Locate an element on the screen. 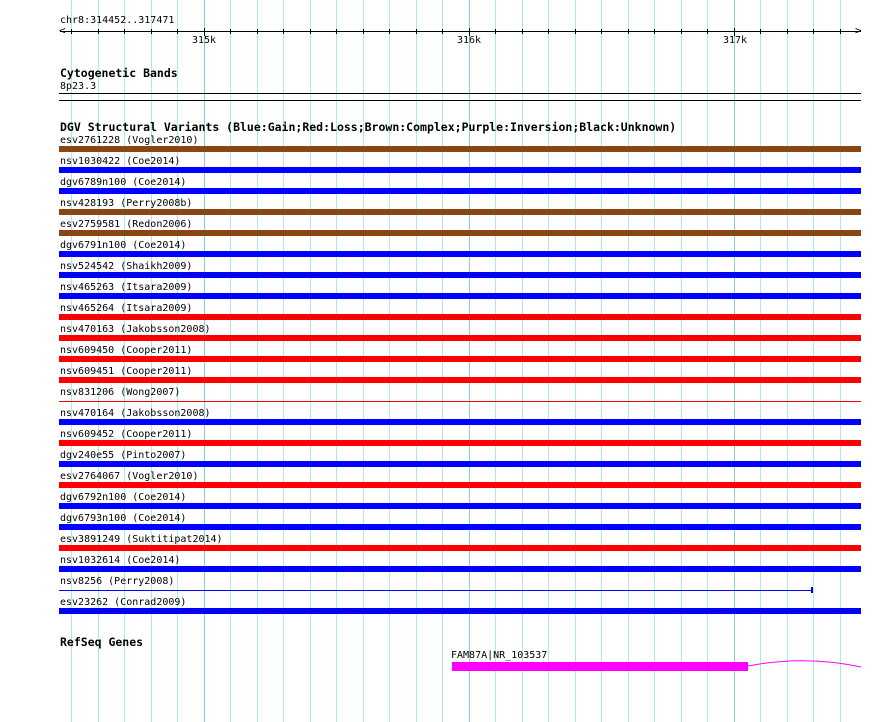  intron-line is located at coordinates (804, 664).